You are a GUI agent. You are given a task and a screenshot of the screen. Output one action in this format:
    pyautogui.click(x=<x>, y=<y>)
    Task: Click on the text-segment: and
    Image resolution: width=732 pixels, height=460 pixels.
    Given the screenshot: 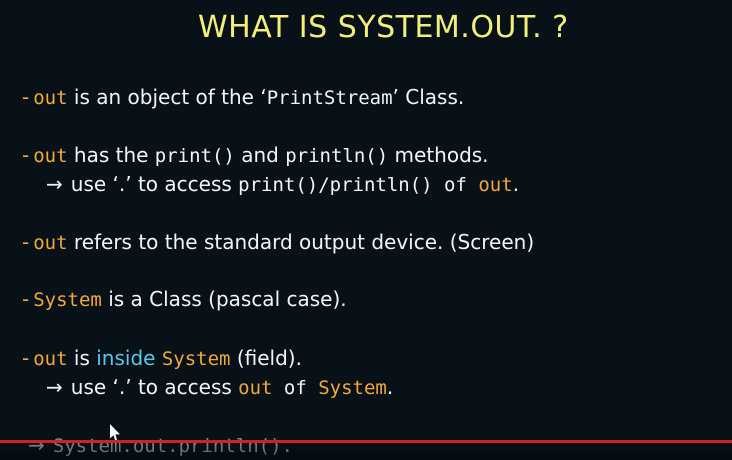 What is the action you would take?
    pyautogui.click(x=260, y=155)
    